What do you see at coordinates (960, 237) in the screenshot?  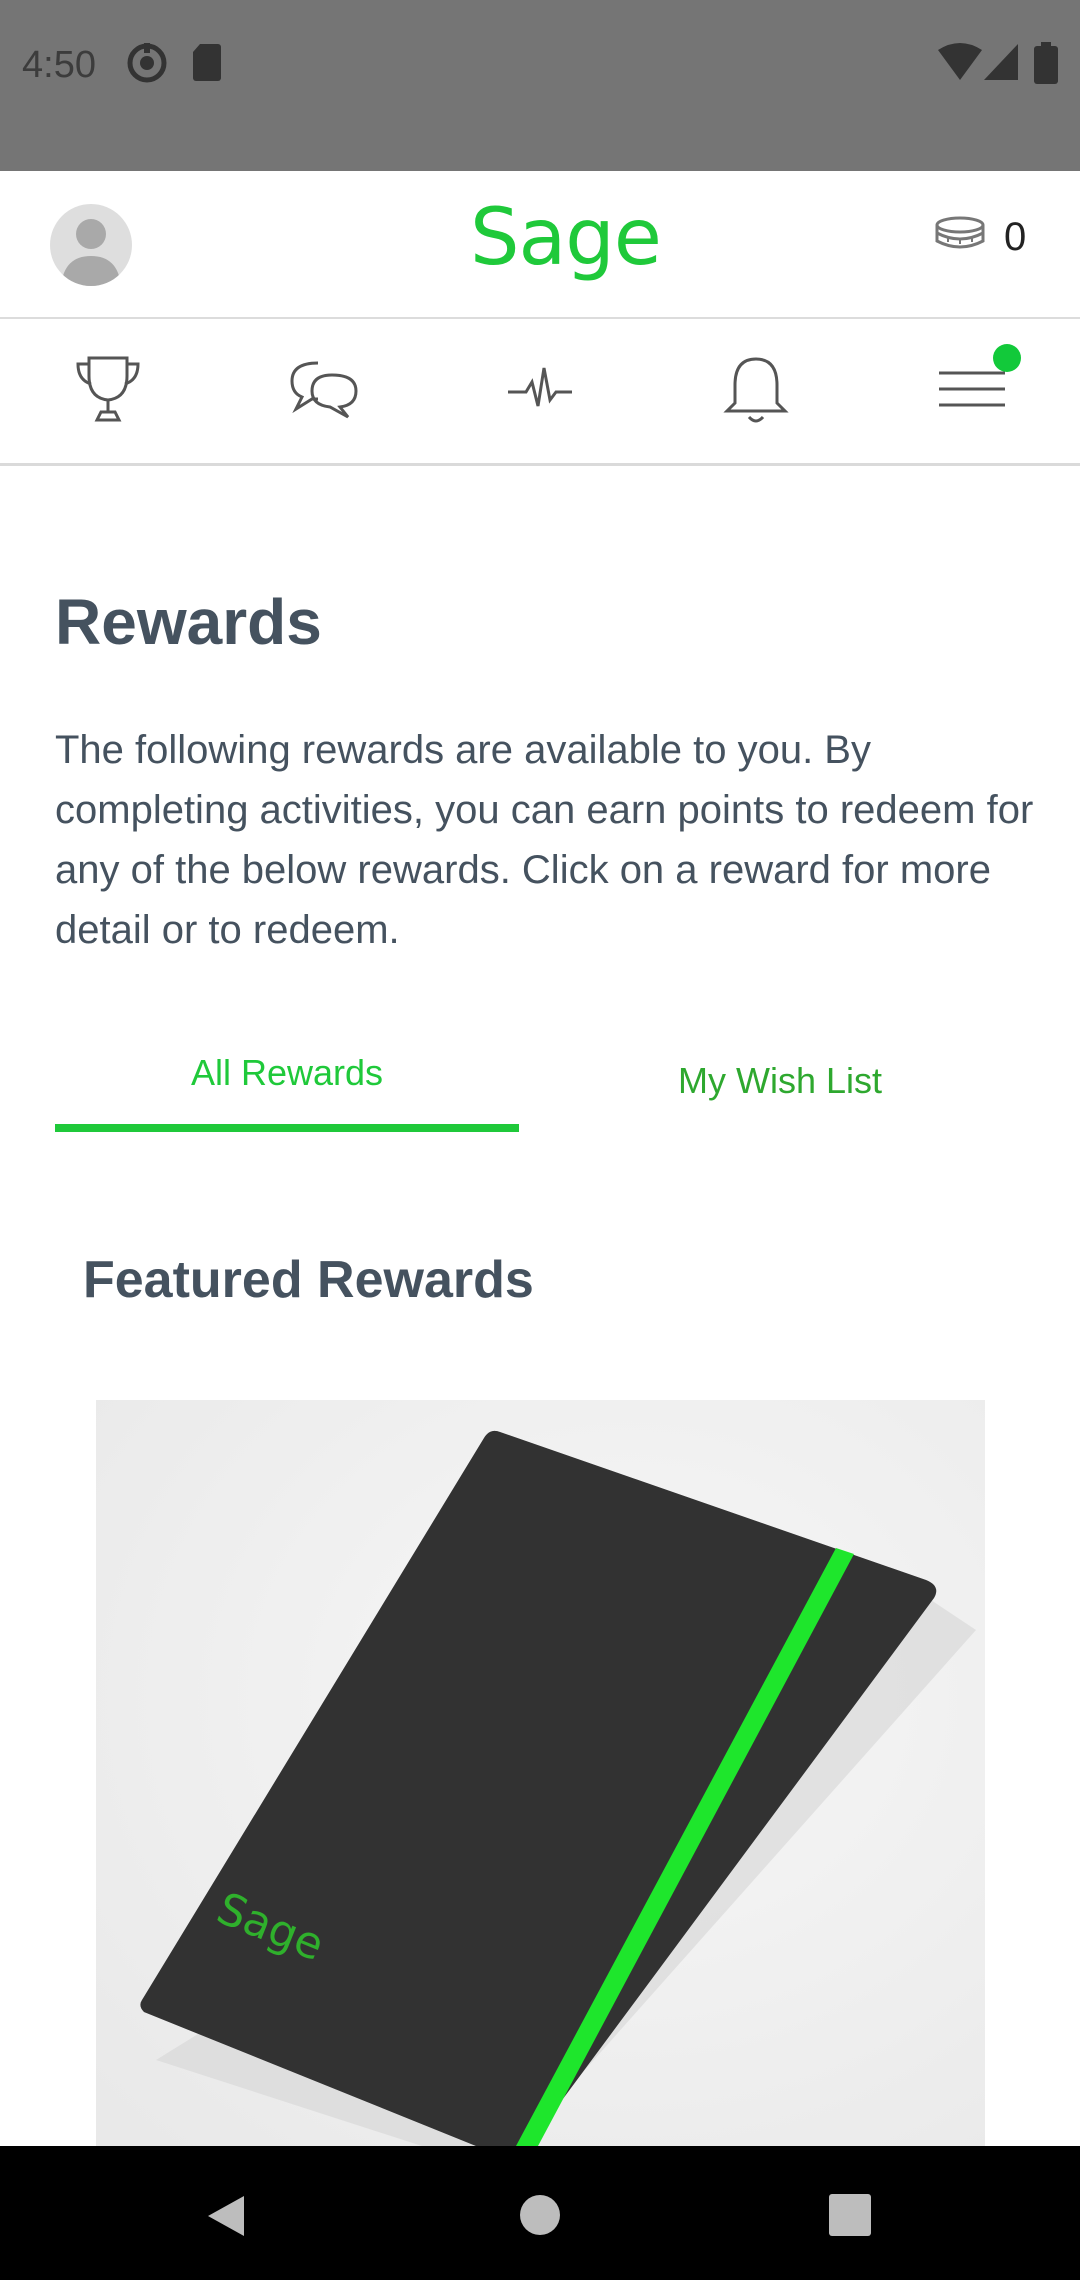 I see `coins-icon` at bounding box center [960, 237].